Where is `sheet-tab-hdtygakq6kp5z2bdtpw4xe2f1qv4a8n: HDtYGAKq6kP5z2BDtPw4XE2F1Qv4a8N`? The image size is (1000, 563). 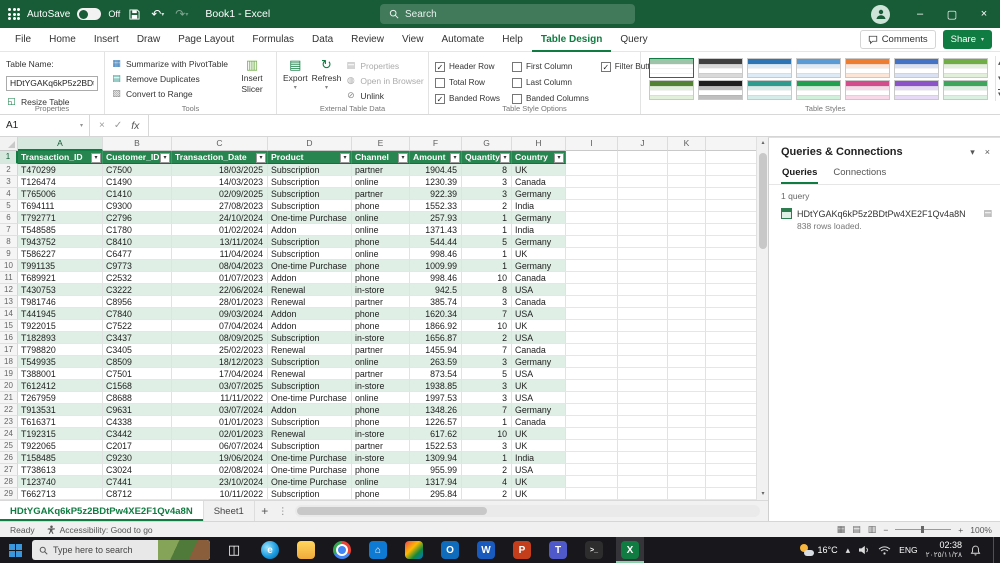 sheet-tab-hdtygakq6kp5z2bdtpw4xe2f1qv4a8n: HDtYGAKq6kP5z2BDtPw4XE2F1Qv4a8N is located at coordinates (102, 511).